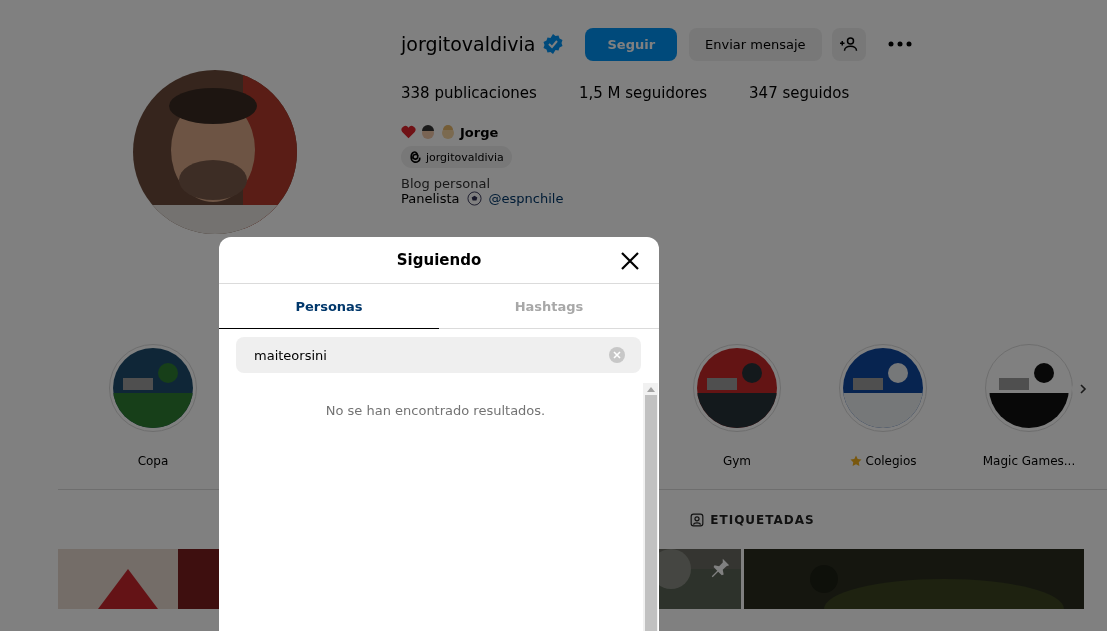 This screenshot has height=631, width=1107. What do you see at coordinates (755, 44) in the screenshot?
I see `message-button: Enviar mensaje` at bounding box center [755, 44].